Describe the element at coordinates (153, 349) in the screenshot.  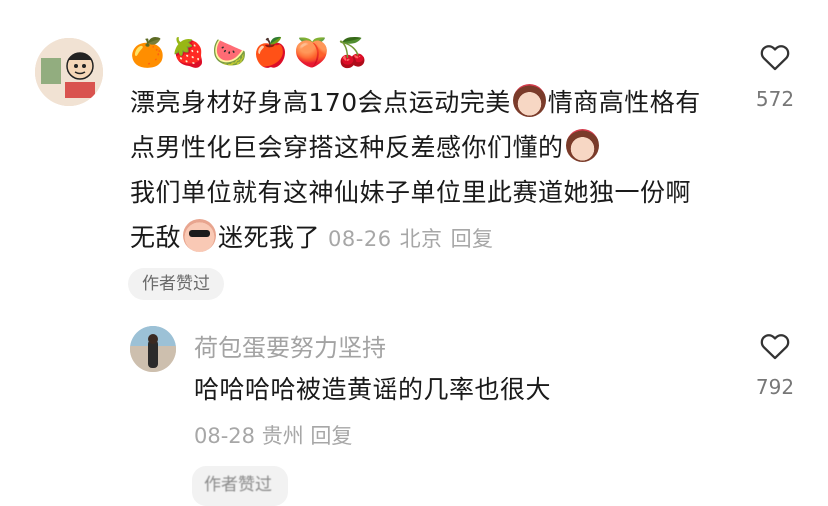
I see `replier-avatar` at that location.